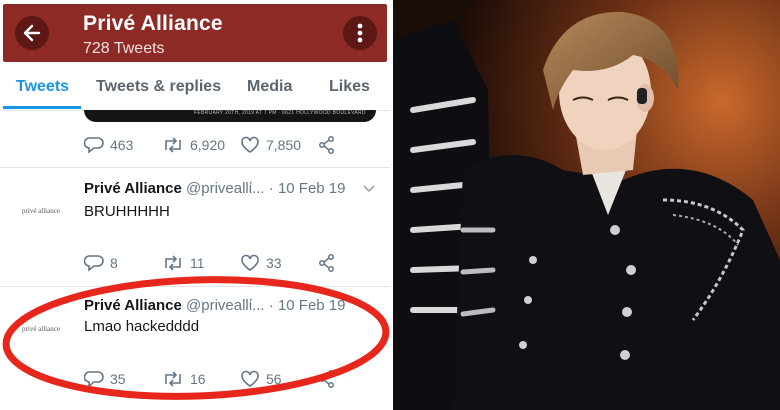 This screenshot has height=410, width=780. What do you see at coordinates (153, 23) in the screenshot?
I see `profile-name: Privé Alliance` at bounding box center [153, 23].